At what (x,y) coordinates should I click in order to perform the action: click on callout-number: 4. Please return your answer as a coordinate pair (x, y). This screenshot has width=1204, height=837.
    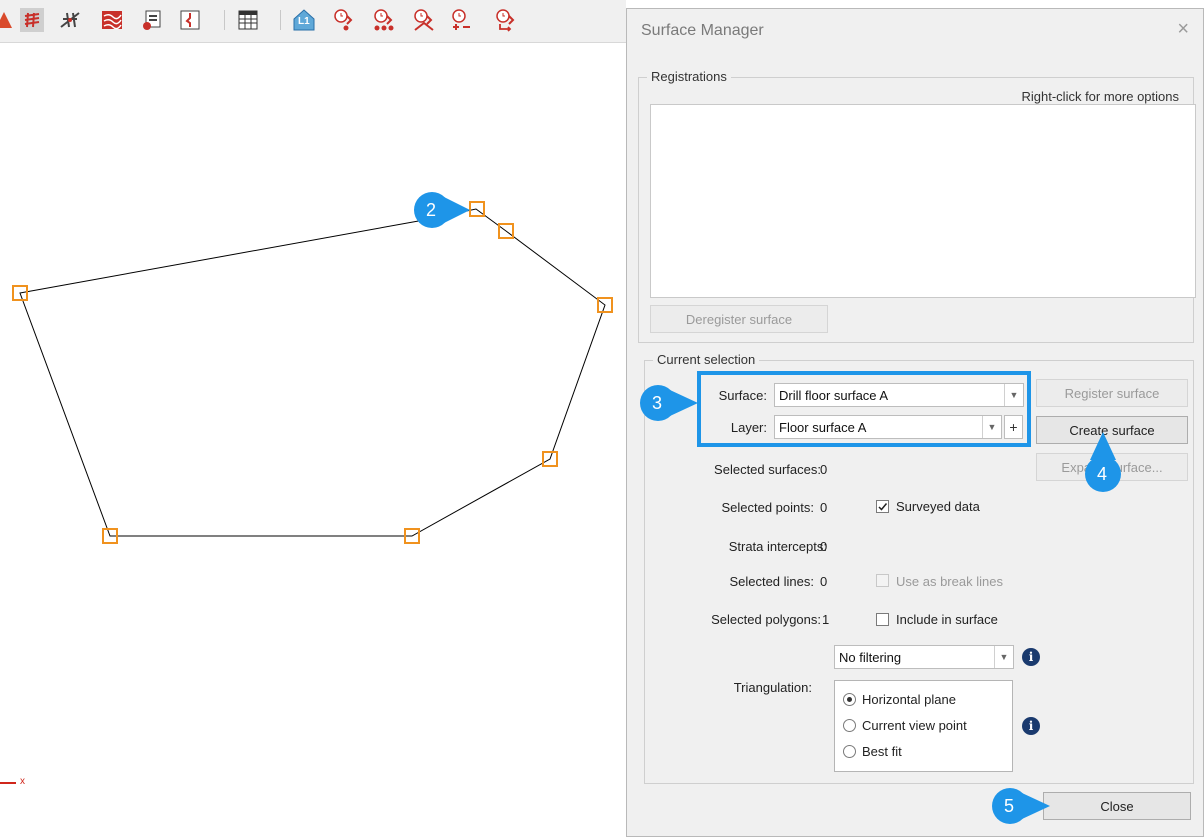
    Looking at the image, I should click on (1102, 474).